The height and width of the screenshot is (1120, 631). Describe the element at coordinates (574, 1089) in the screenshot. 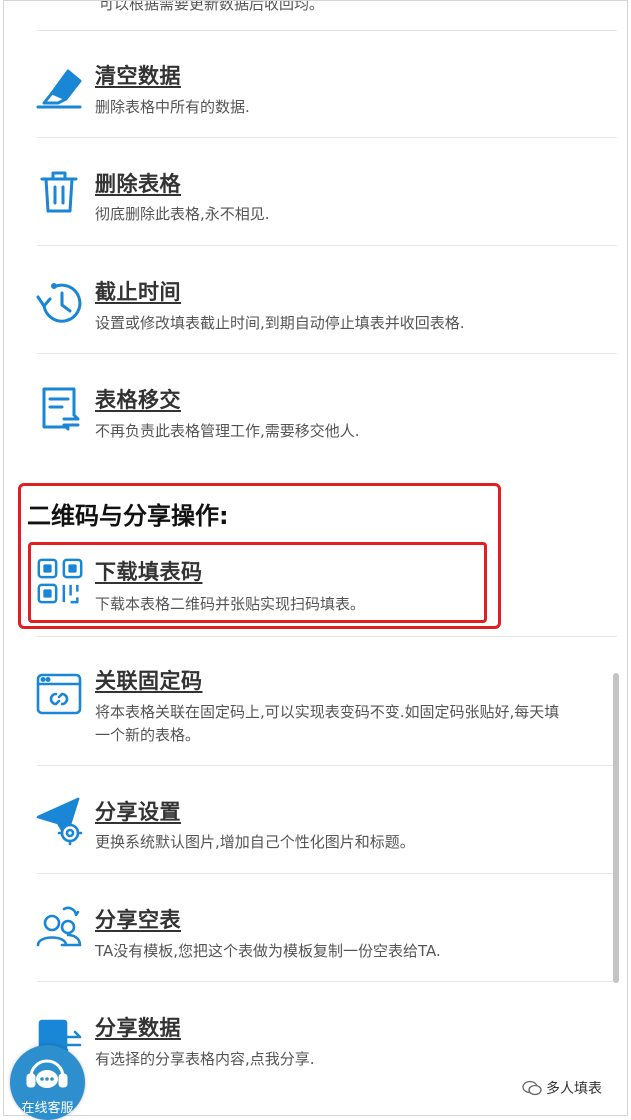

I see `watermark-text: 多人填表` at that location.